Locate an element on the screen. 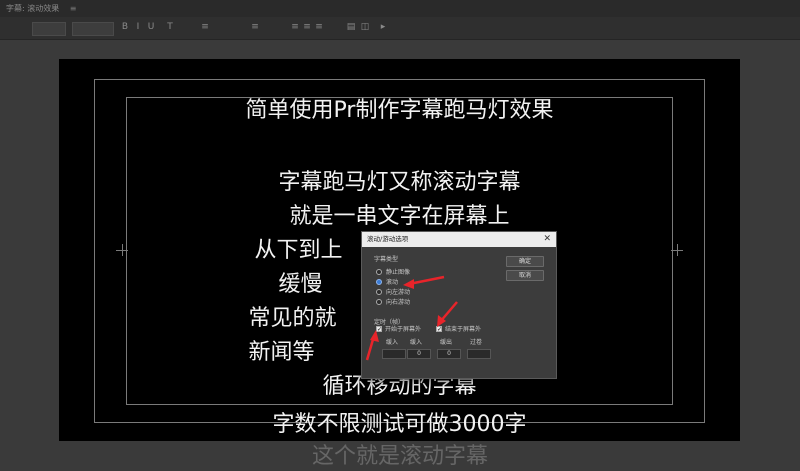 The height and width of the screenshot is (471, 800). start-offscreen-label: 开始于屏幕外 is located at coordinates (403, 329).